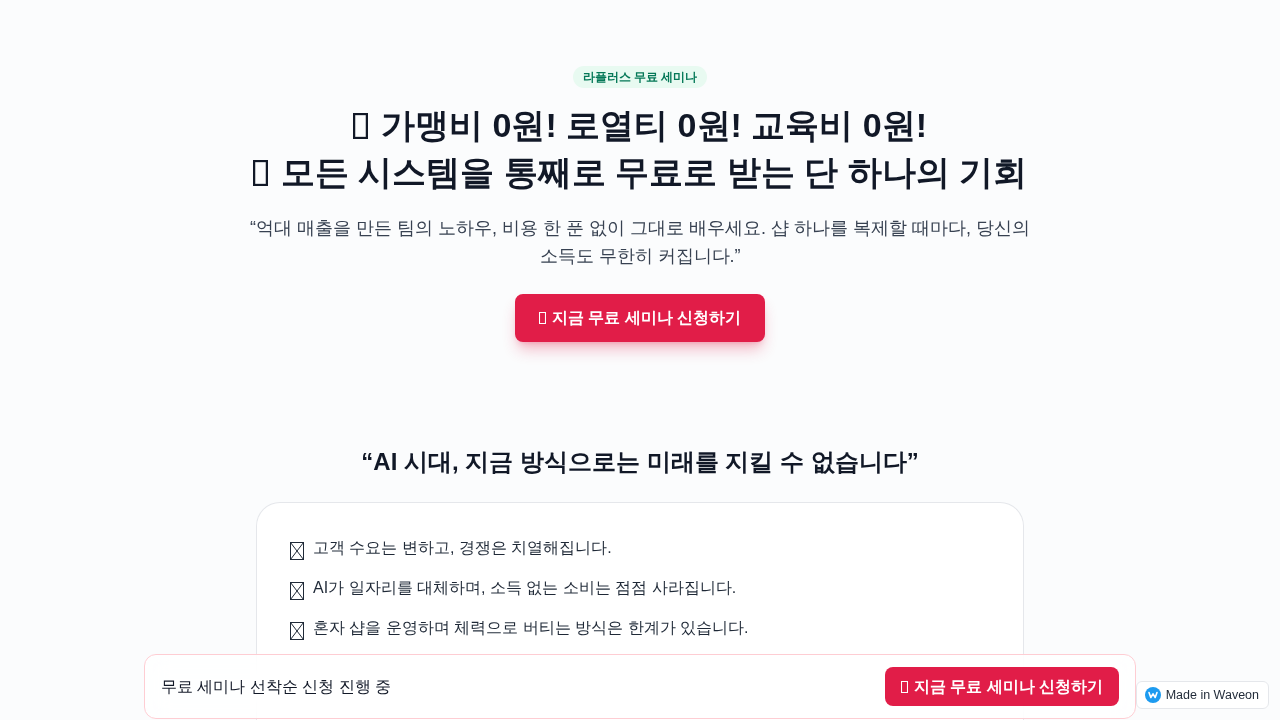 The height and width of the screenshot is (720, 1280). What do you see at coordinates (462, 548) in the screenshot?
I see `point-text: 고객 수요는 변하고, 경쟁은 치열해집니다.` at bounding box center [462, 548].